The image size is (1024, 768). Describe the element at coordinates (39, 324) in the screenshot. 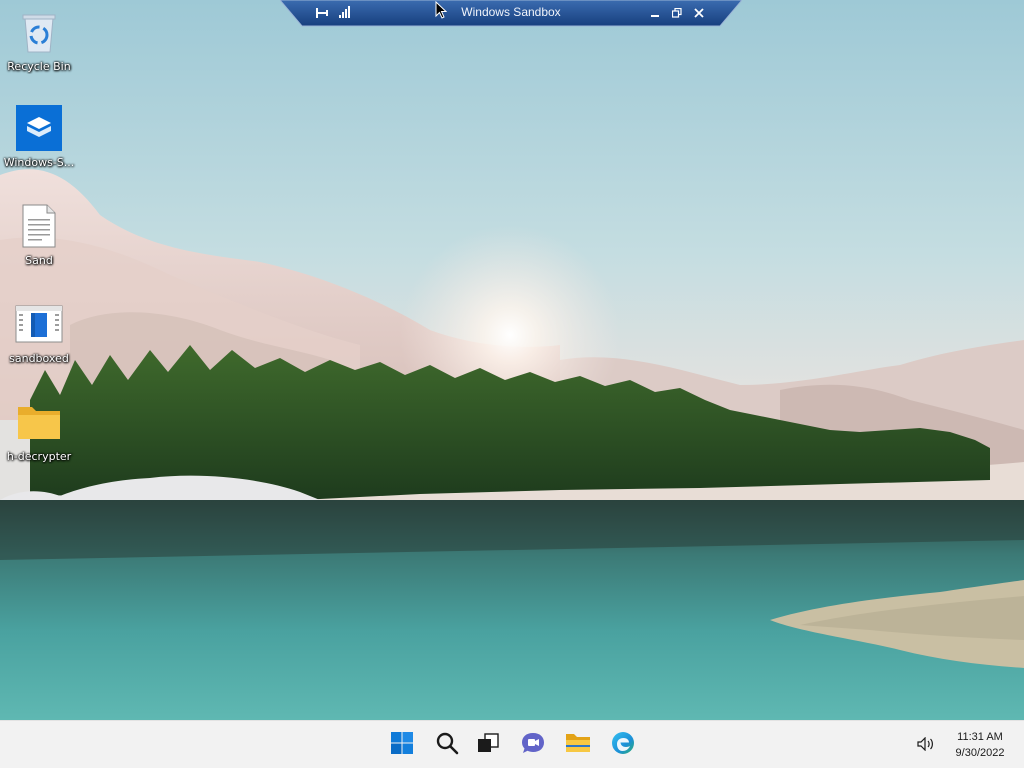

I see `application-window-icon` at that location.